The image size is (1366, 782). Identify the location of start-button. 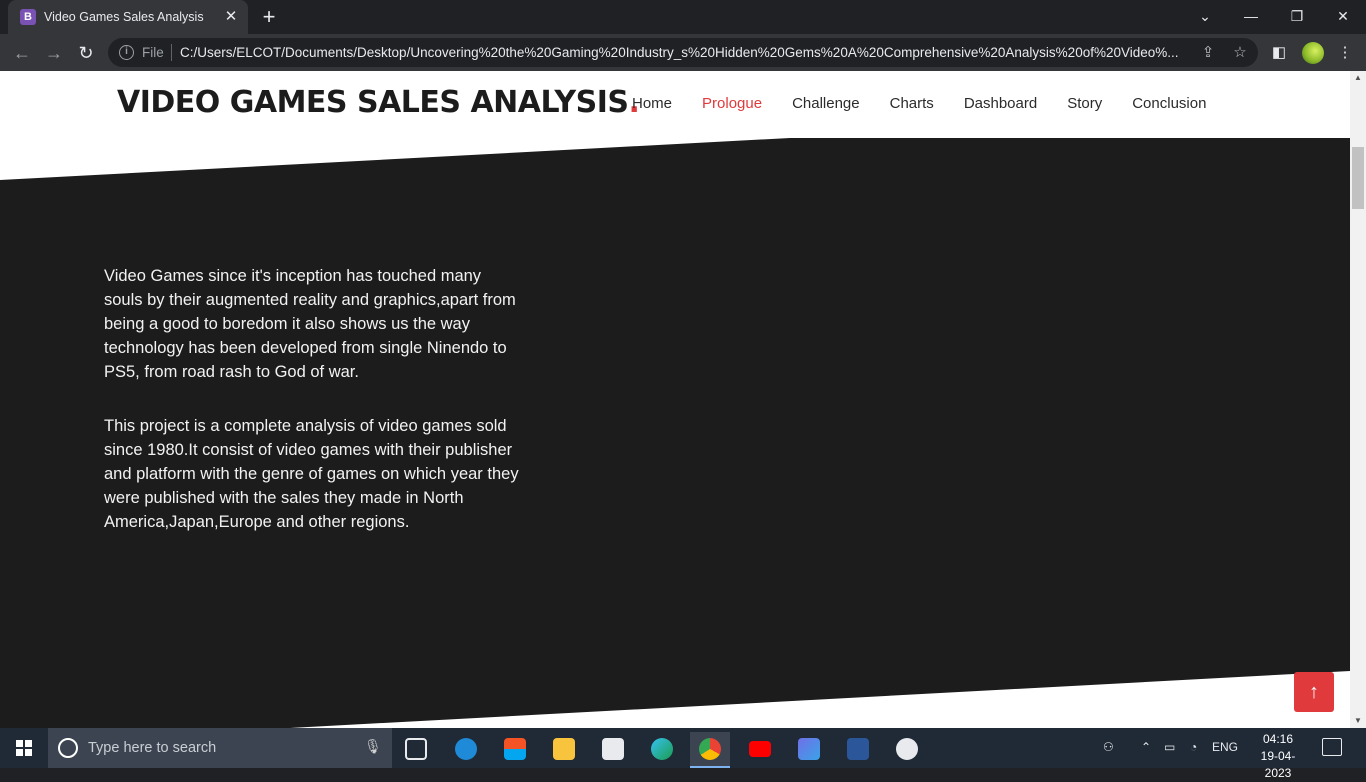
(24, 748).